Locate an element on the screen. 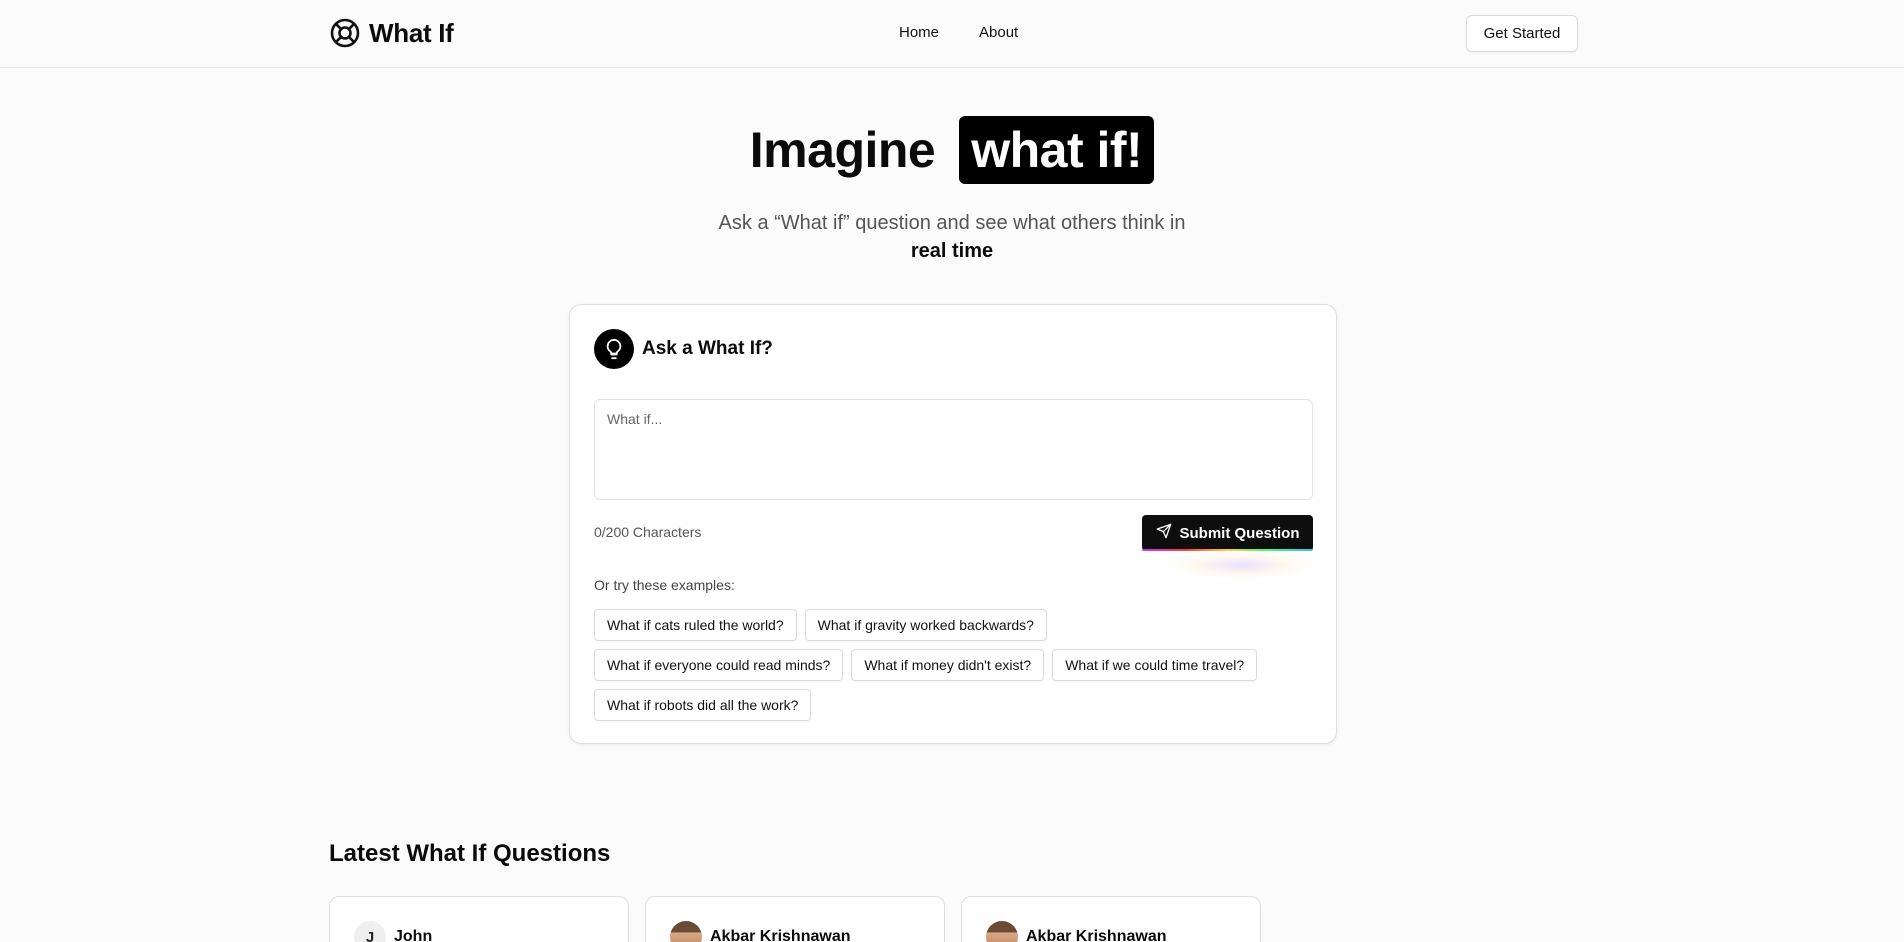 The height and width of the screenshot is (942, 1904). hero-title-plain: Imagine is located at coordinates (842, 150).